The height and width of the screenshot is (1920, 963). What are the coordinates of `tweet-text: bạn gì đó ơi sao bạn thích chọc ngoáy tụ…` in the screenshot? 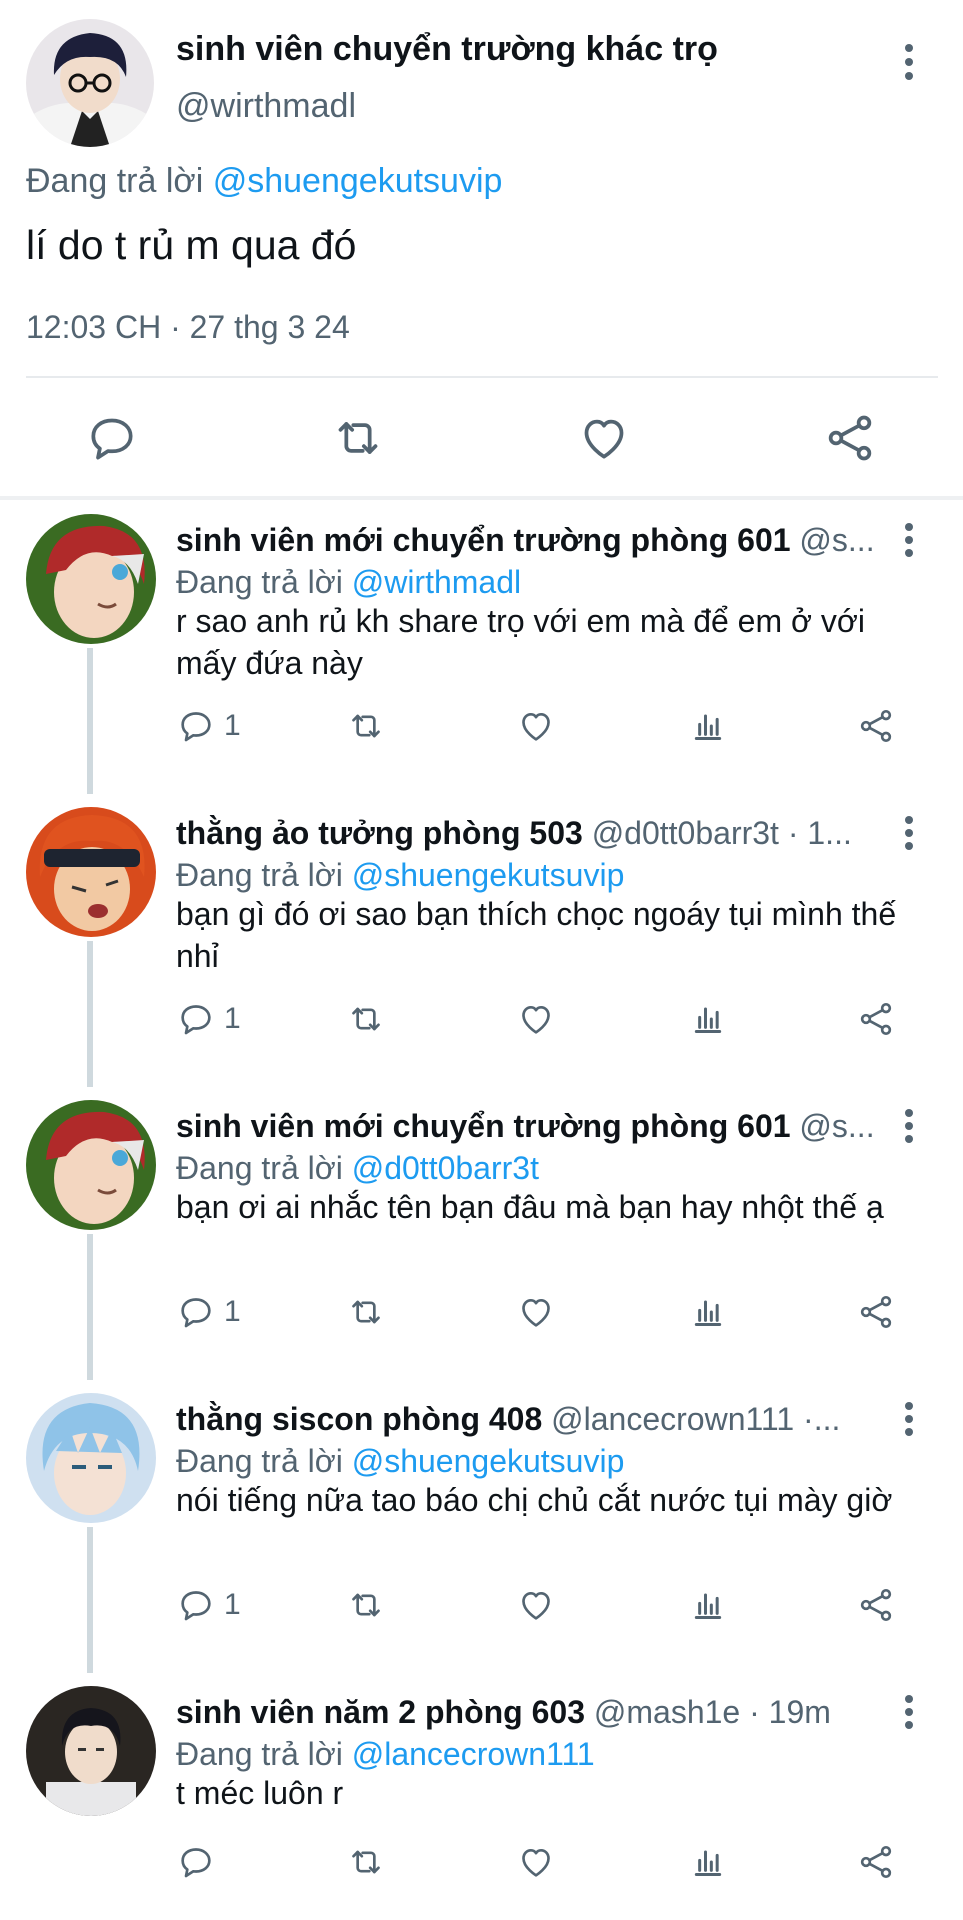 It's located at (536, 935).